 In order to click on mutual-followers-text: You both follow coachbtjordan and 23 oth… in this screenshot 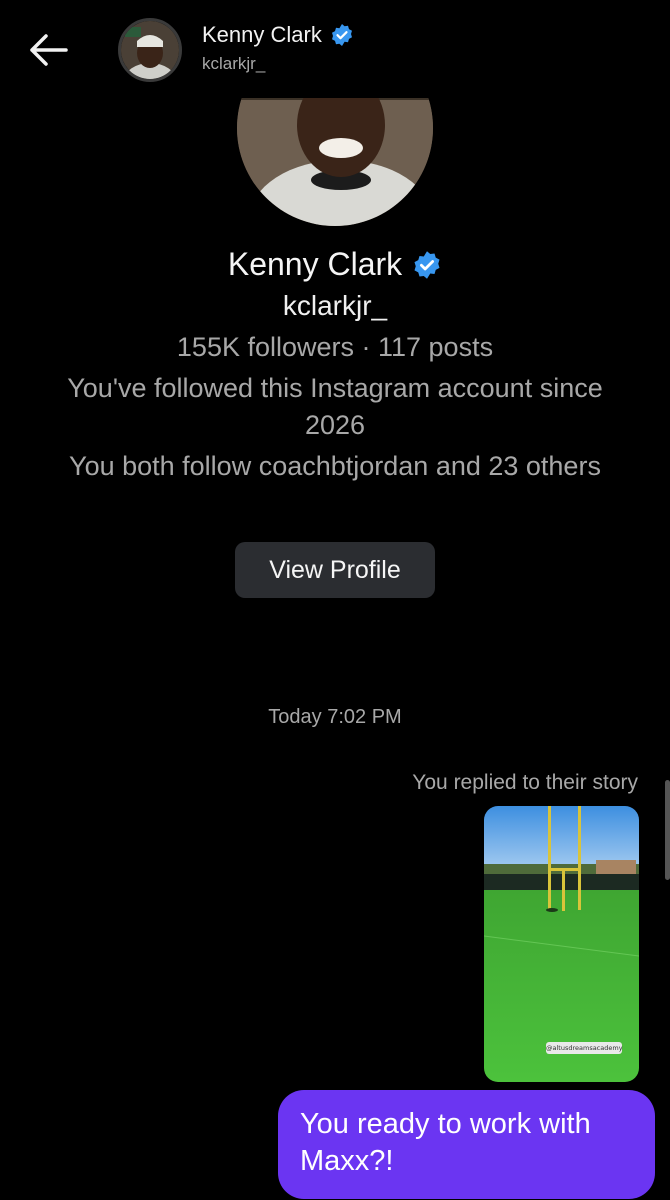, I will do `click(335, 466)`.